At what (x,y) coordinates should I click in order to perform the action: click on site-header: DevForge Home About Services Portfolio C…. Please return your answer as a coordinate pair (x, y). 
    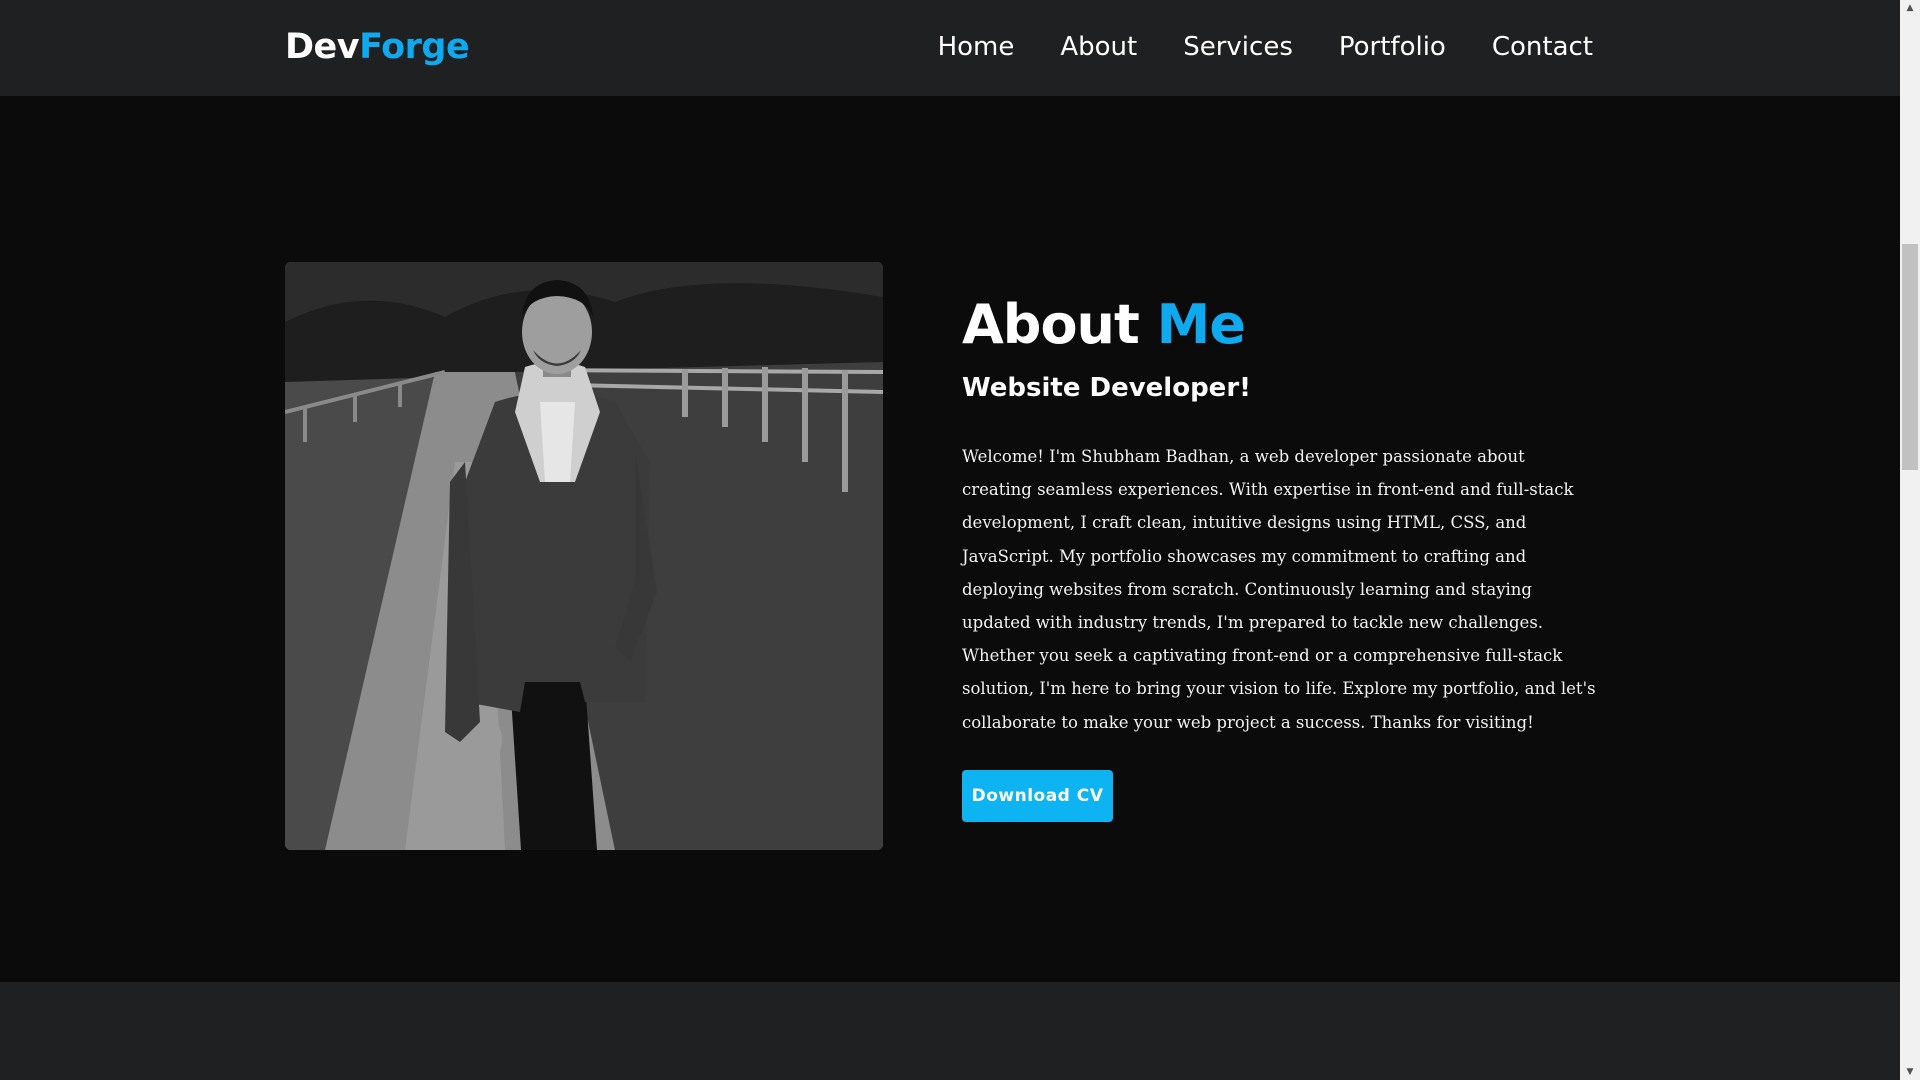
    Looking at the image, I should click on (950, 48).